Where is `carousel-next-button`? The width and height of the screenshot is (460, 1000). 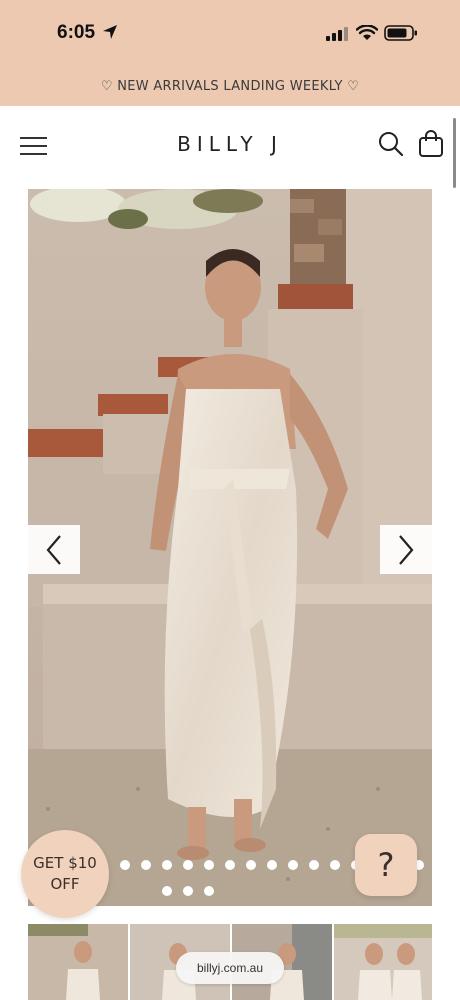 carousel-next-button is located at coordinates (406, 549).